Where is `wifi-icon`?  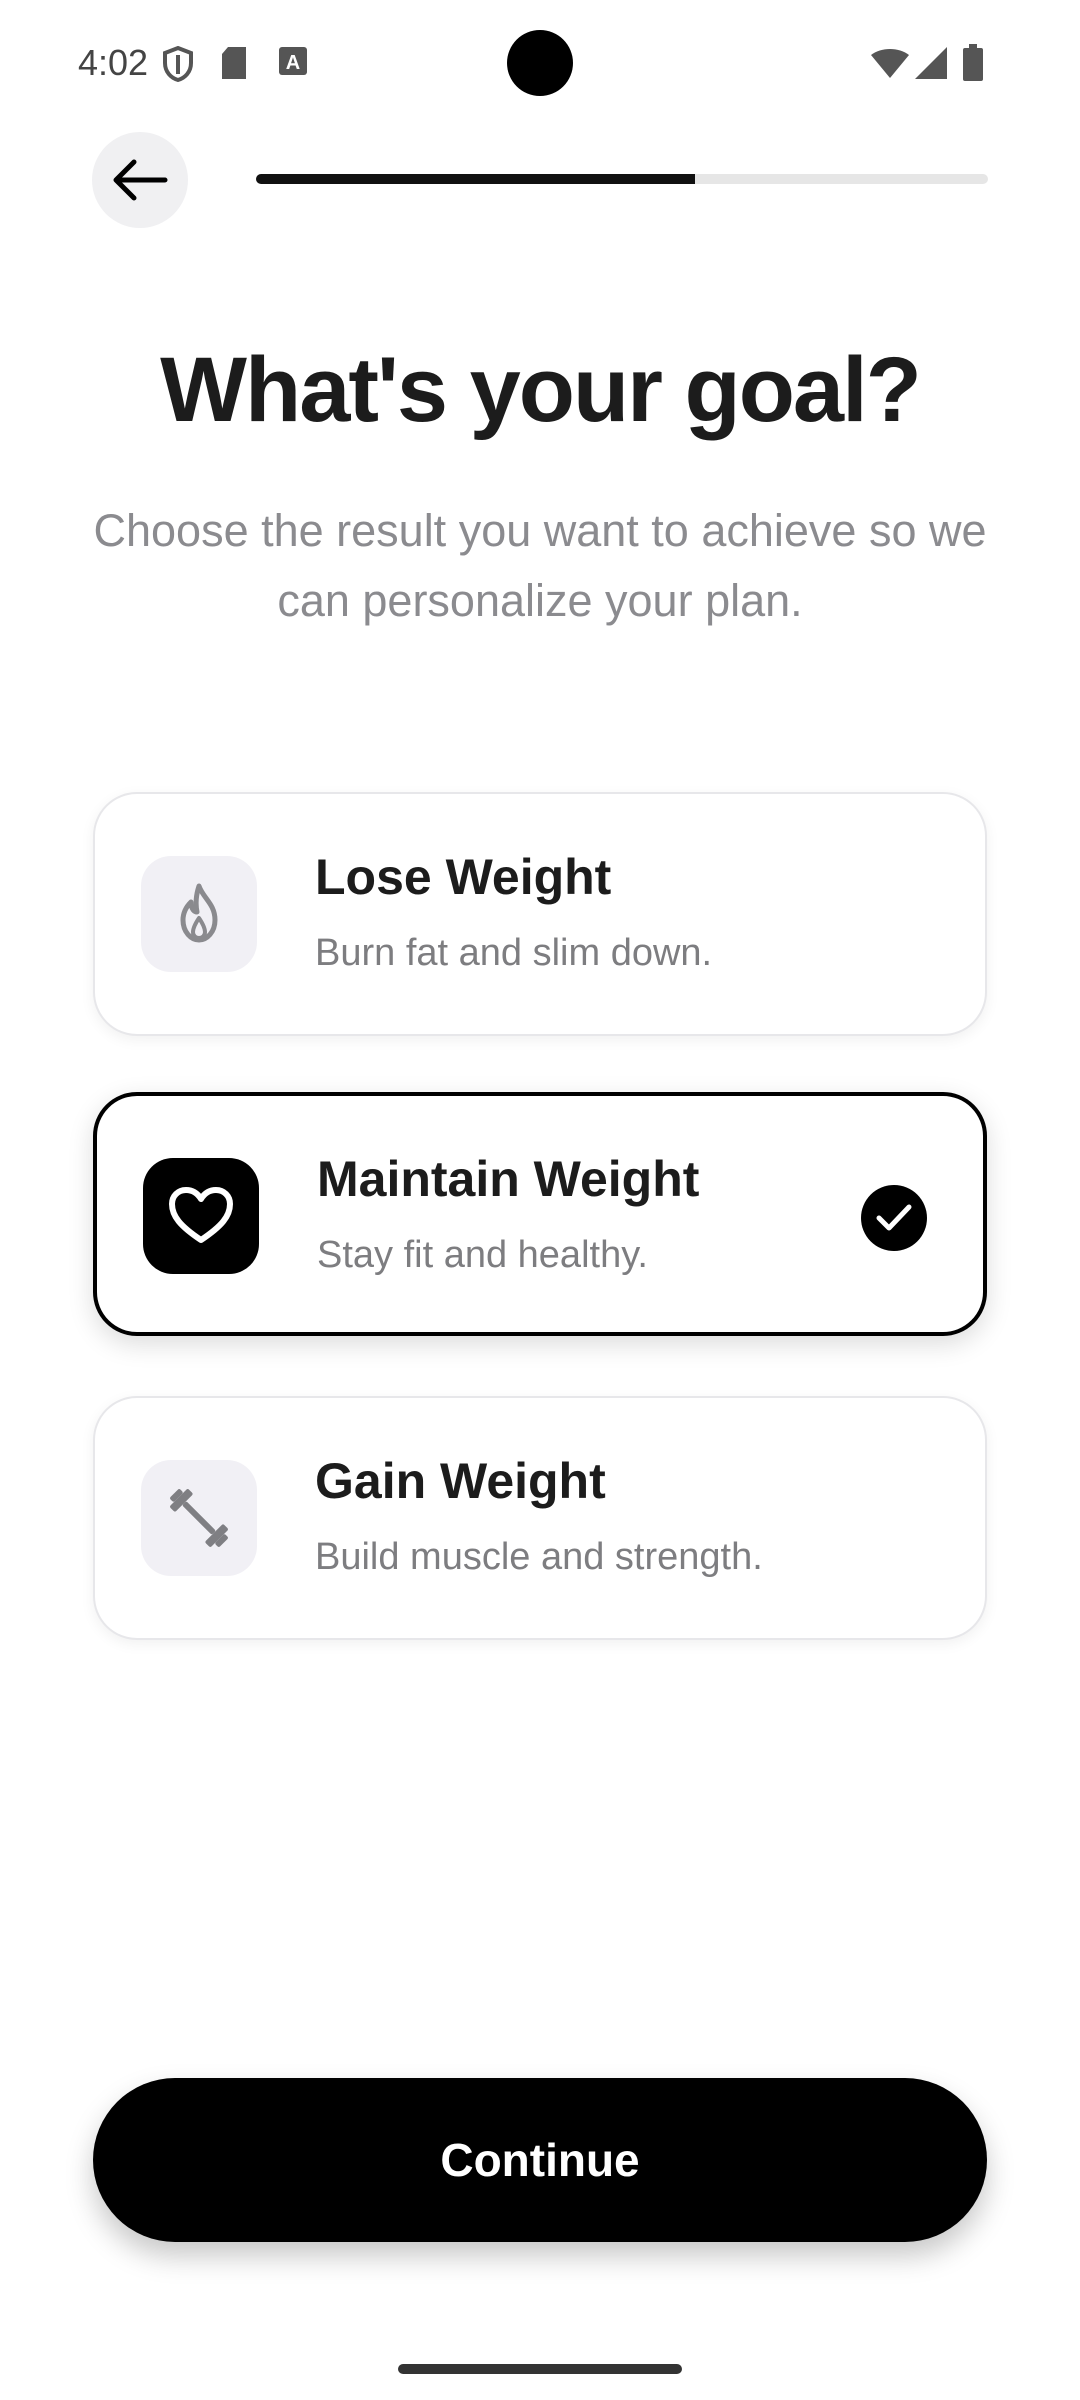
wifi-icon is located at coordinates (890, 63).